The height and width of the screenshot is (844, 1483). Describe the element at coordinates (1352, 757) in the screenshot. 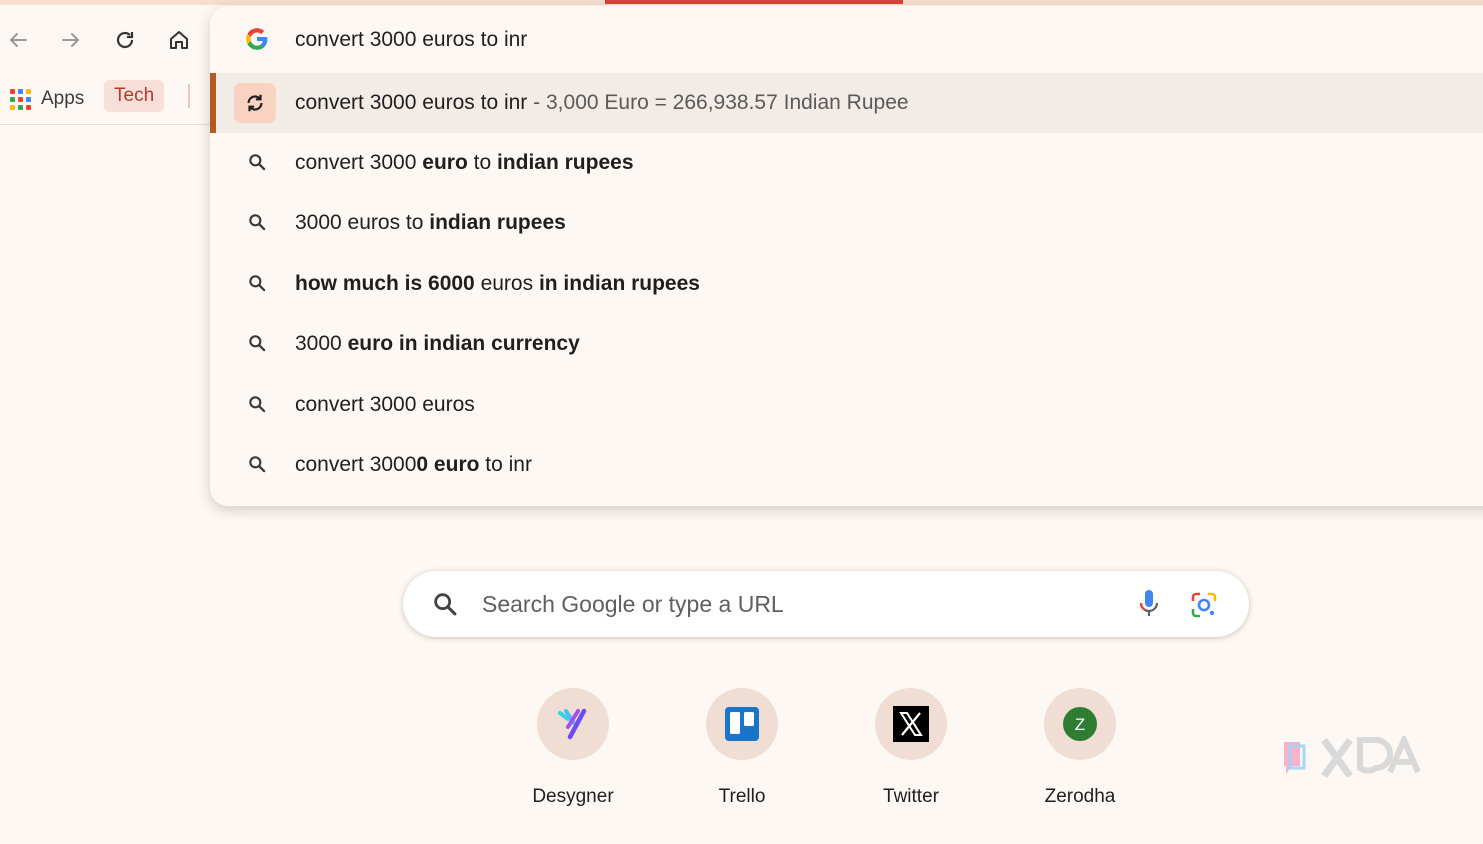

I see `xda-watermark-logo` at that location.